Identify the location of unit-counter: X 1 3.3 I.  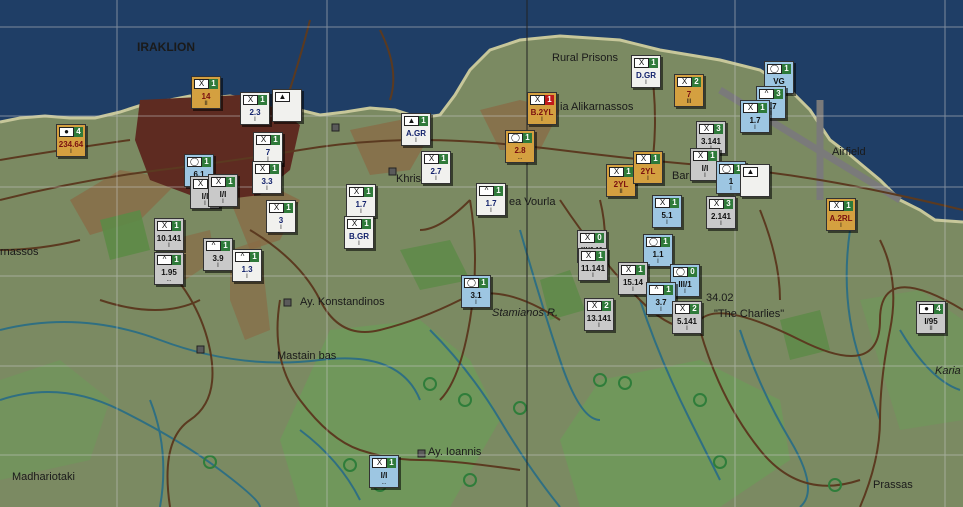
(267, 177).